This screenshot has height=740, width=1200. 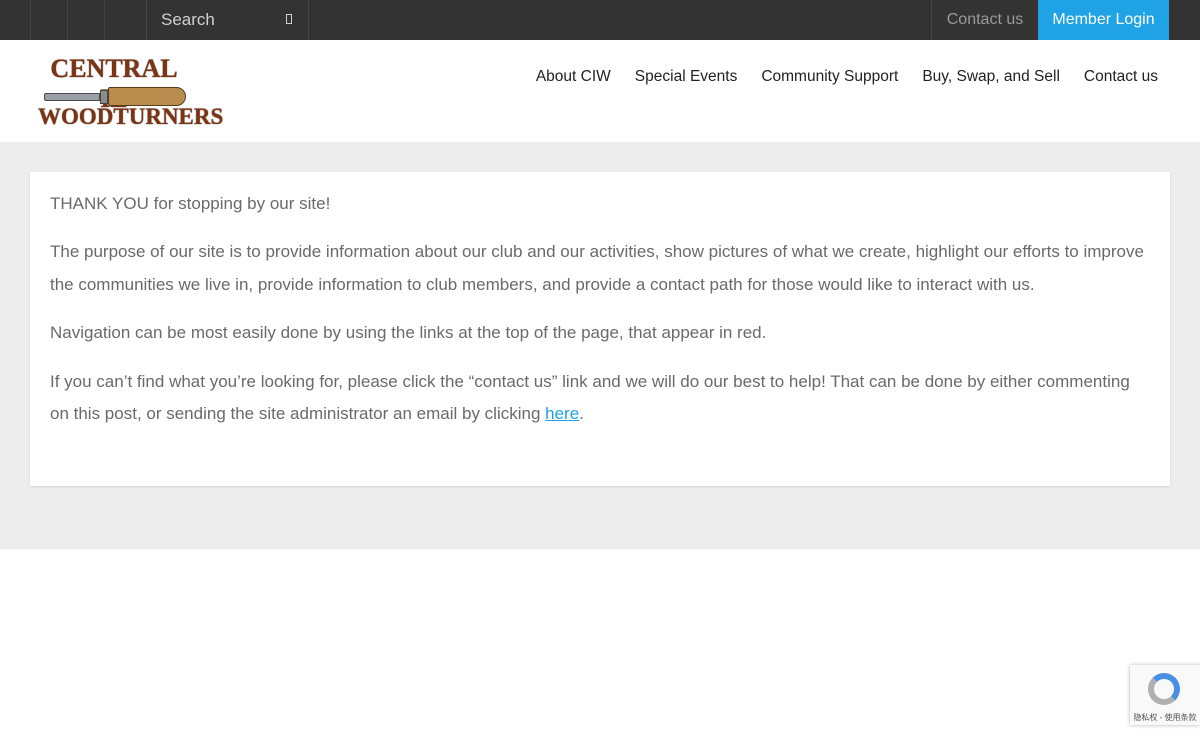 What do you see at coordinates (1165, 717) in the screenshot?
I see `recaptcha-privacy-terms: 隐私权 - 使用条款` at bounding box center [1165, 717].